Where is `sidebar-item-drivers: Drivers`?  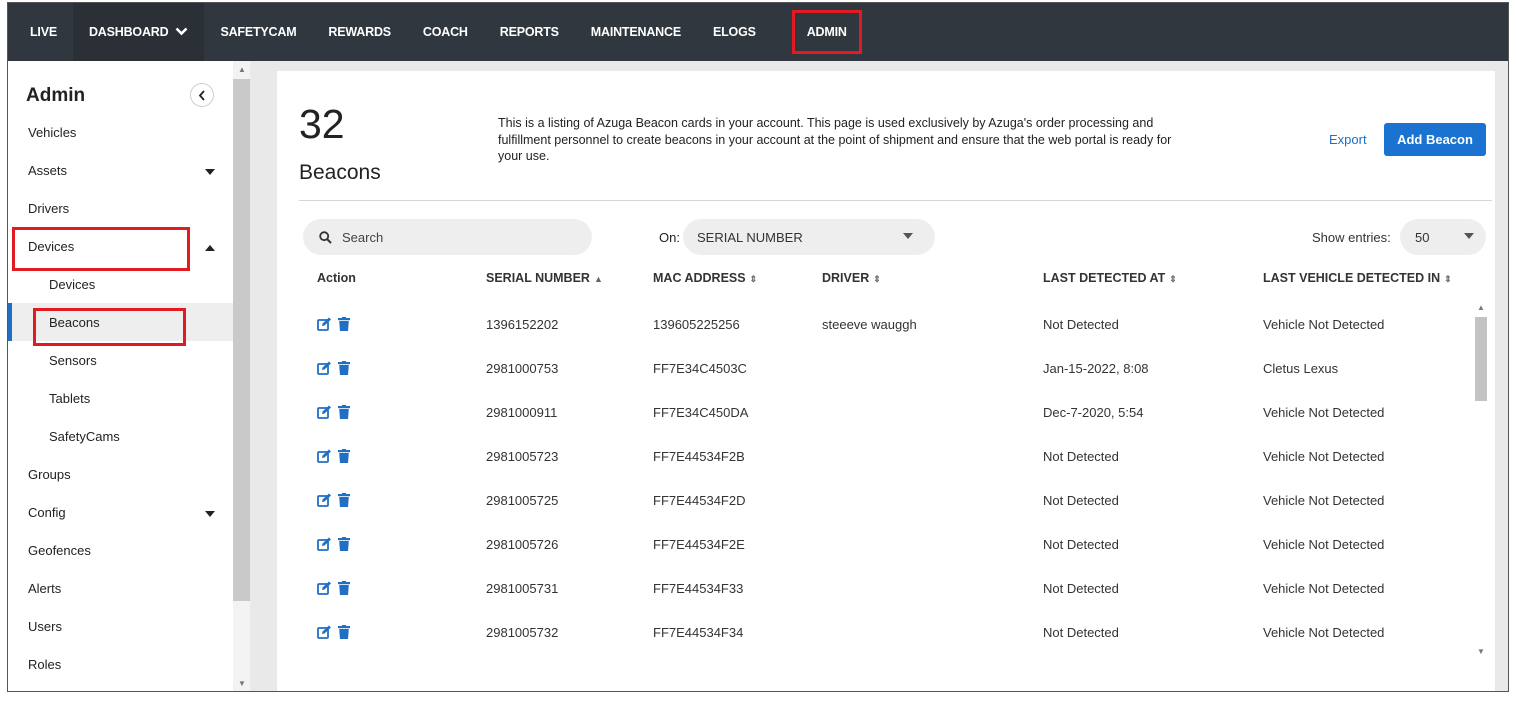
sidebar-item-drivers: Drivers is located at coordinates (120, 208).